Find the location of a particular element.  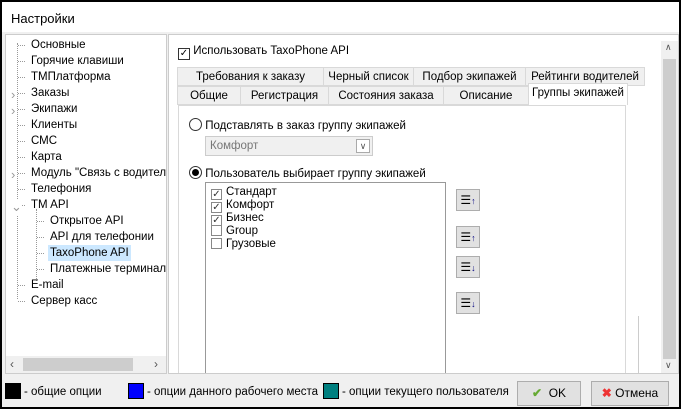

tree-horizontal-scrollbar: ‹ › is located at coordinates (86, 364).